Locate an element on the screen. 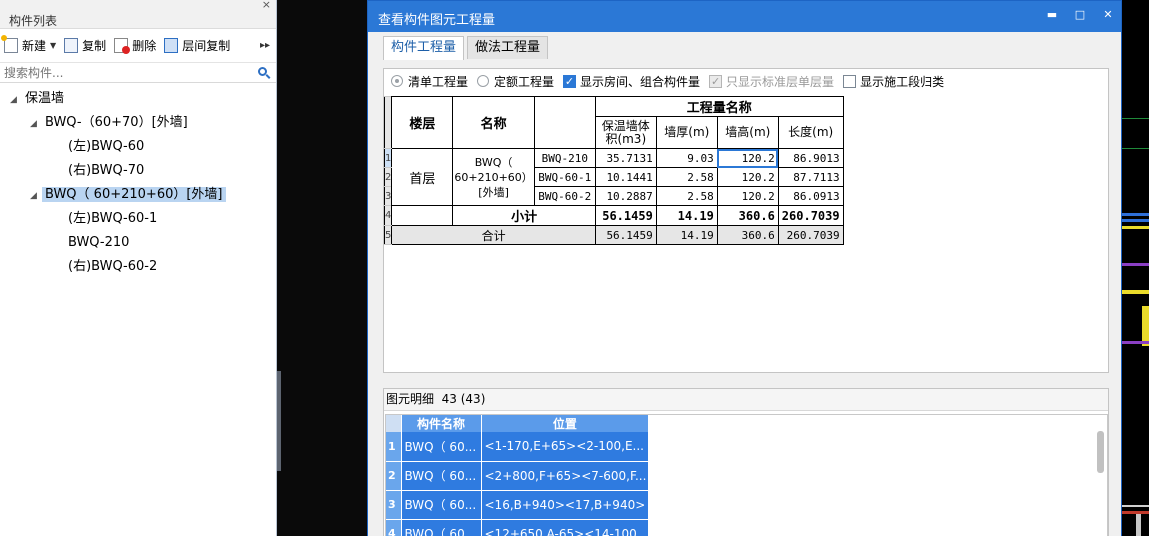  maximize-icon: □ is located at coordinates (1080, 15).